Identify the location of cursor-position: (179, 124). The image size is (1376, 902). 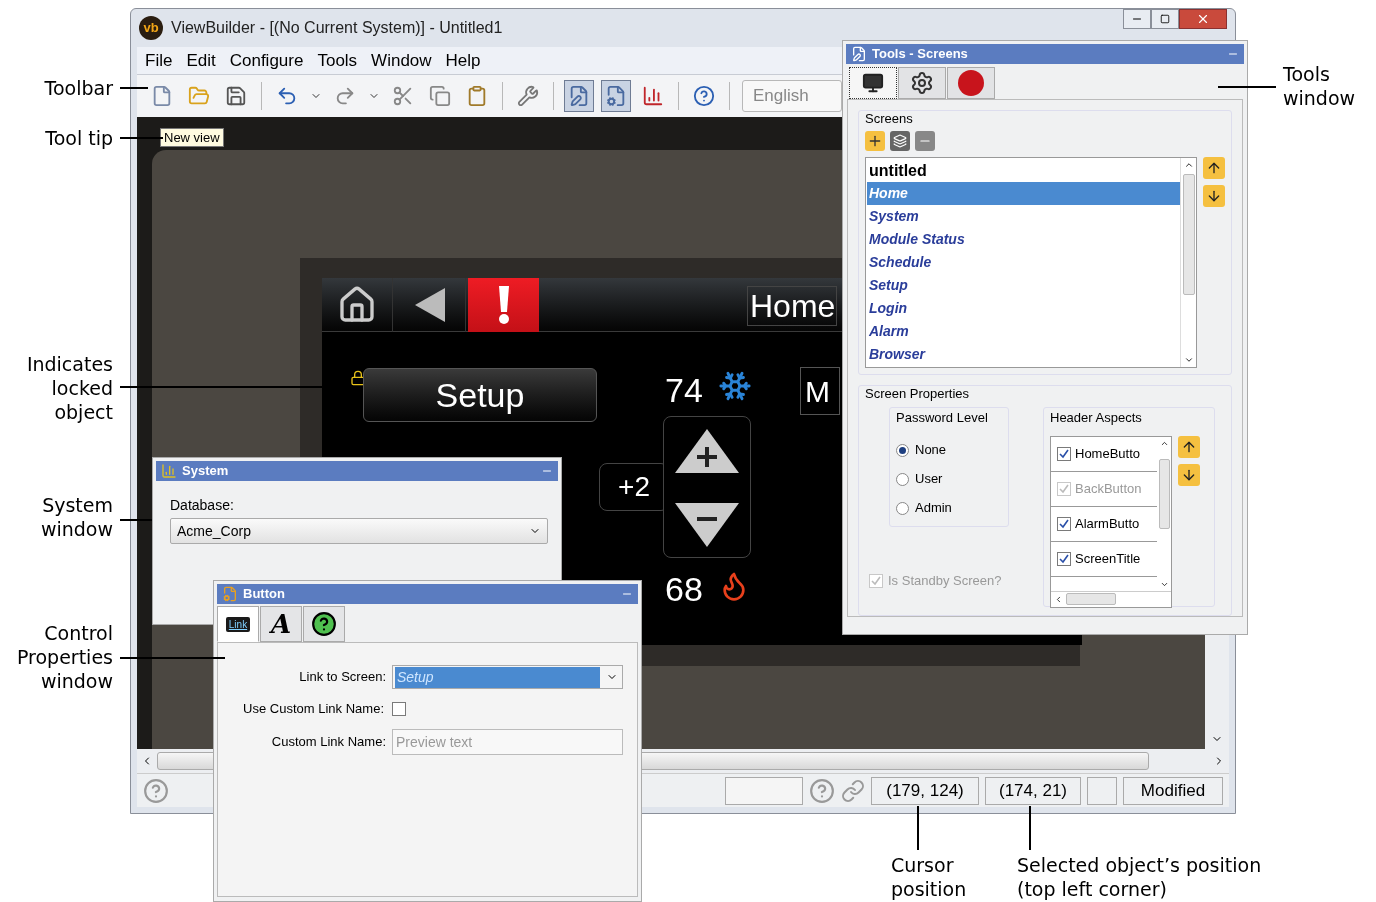
(925, 790).